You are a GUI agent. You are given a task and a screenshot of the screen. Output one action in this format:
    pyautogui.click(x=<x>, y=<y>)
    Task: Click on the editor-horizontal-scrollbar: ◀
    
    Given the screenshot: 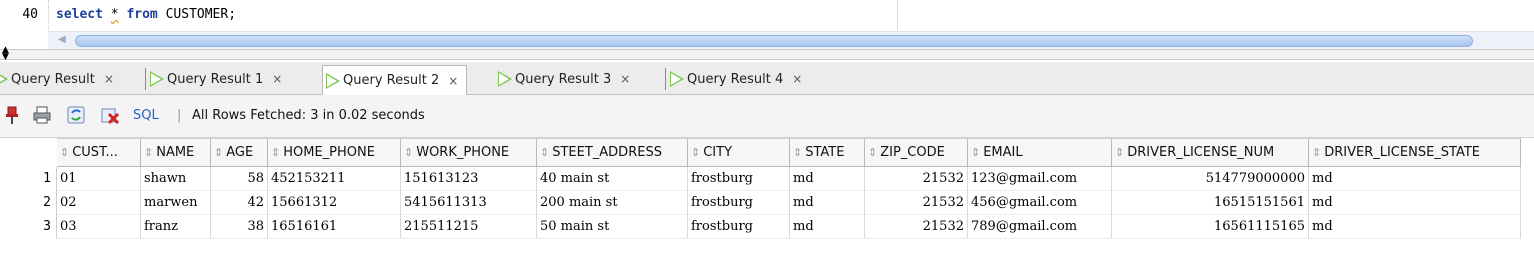 What is the action you would take?
    pyautogui.click(x=791, y=40)
    